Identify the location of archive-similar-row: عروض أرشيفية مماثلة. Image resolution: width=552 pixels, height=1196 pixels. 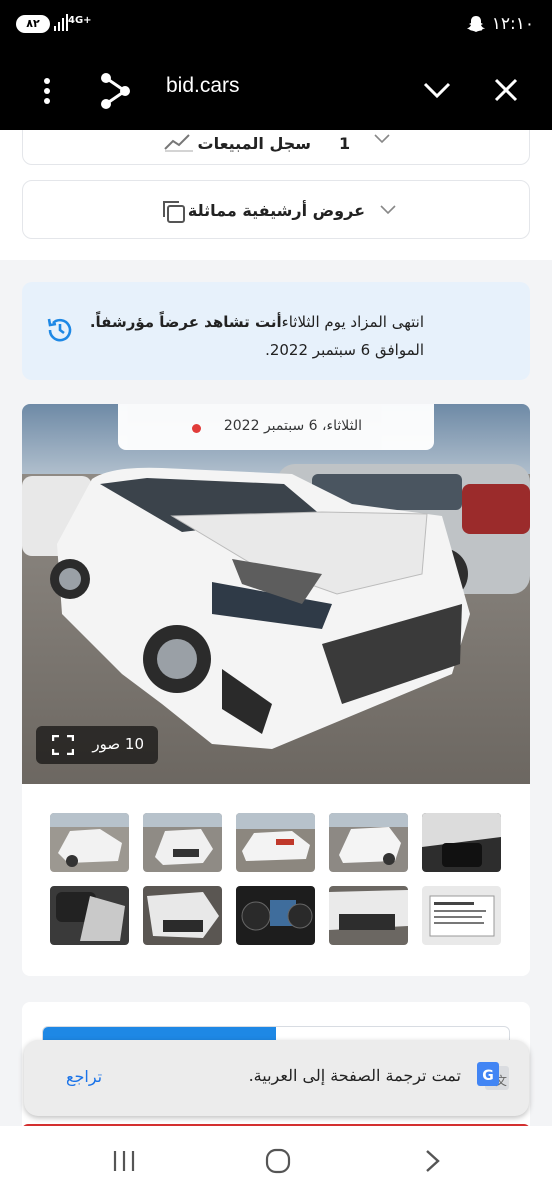
(276, 209).